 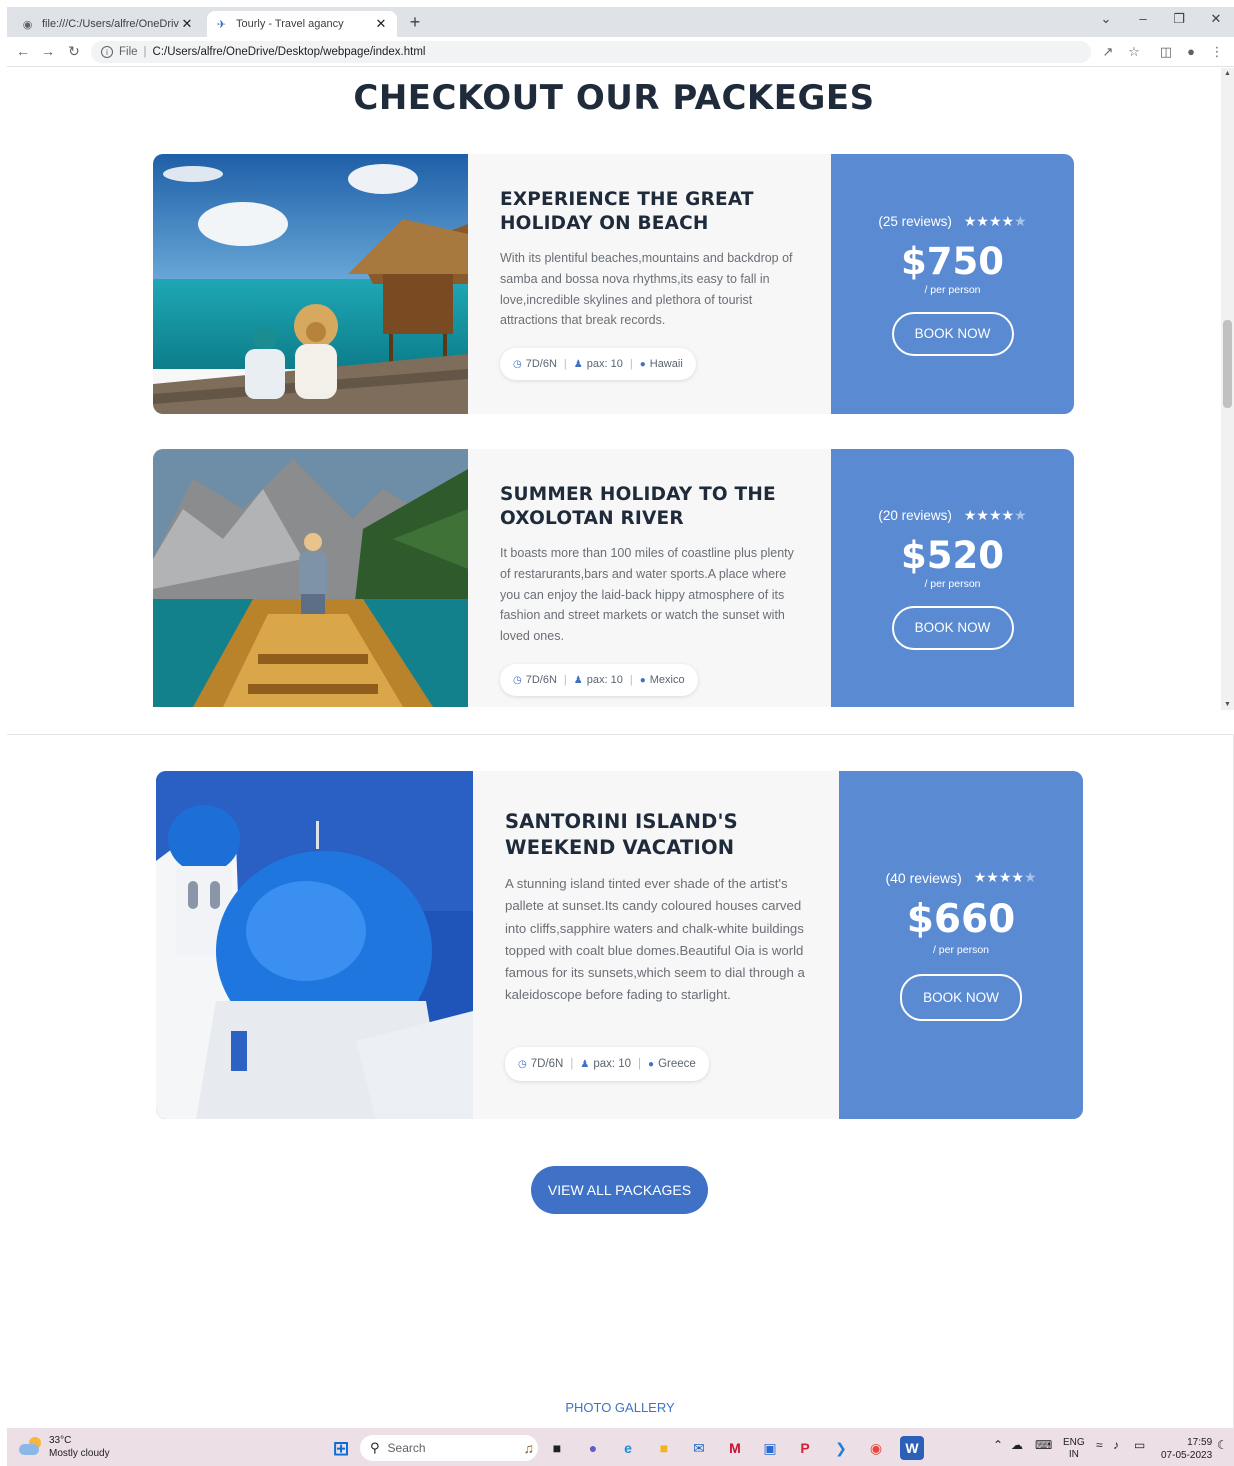 What do you see at coordinates (805, 1448) in the screenshot?
I see `pinterest-icon: P` at bounding box center [805, 1448].